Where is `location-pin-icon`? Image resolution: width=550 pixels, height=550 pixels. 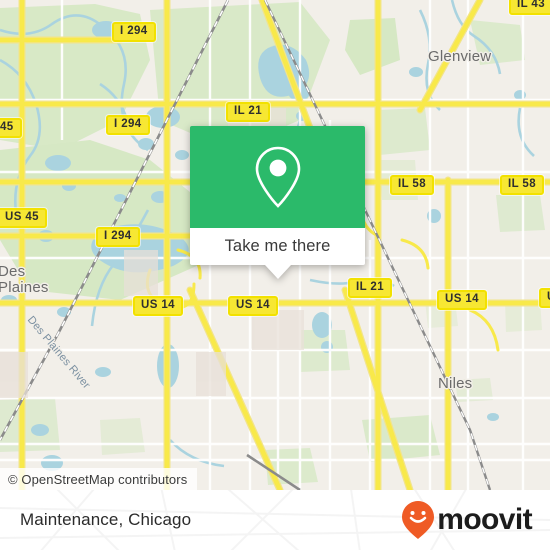
location-pin-icon is located at coordinates (277, 177).